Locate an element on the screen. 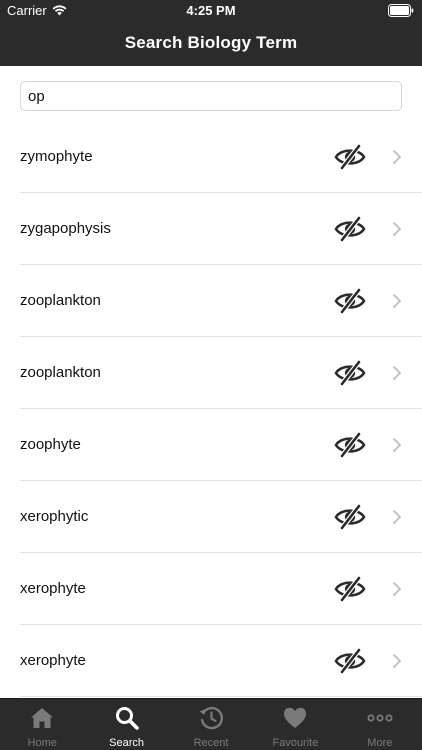  battery-icon is located at coordinates (401, 10).